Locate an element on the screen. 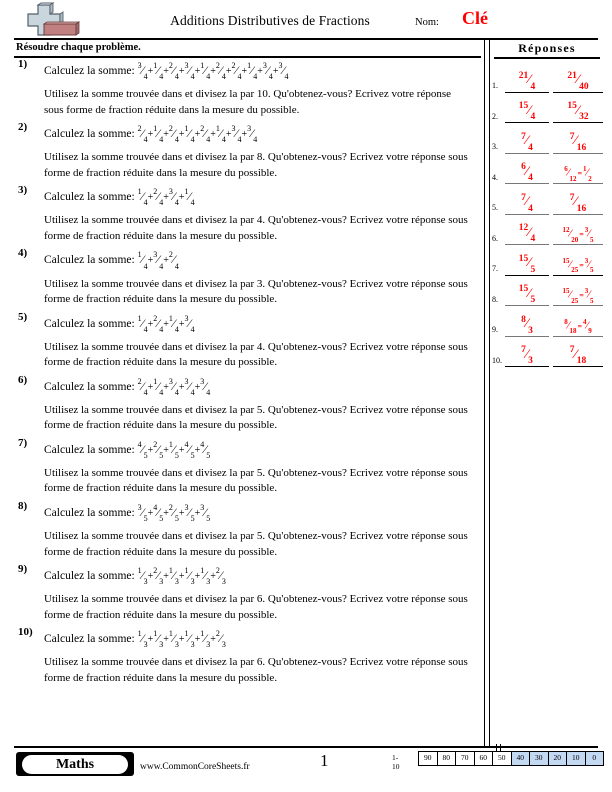 The width and height of the screenshot is (612, 792). problem-question: Calculez la somme: 2⁄4+1⁄4+3⁄4+3⁄4+3⁄4 is located at coordinates (258, 386).